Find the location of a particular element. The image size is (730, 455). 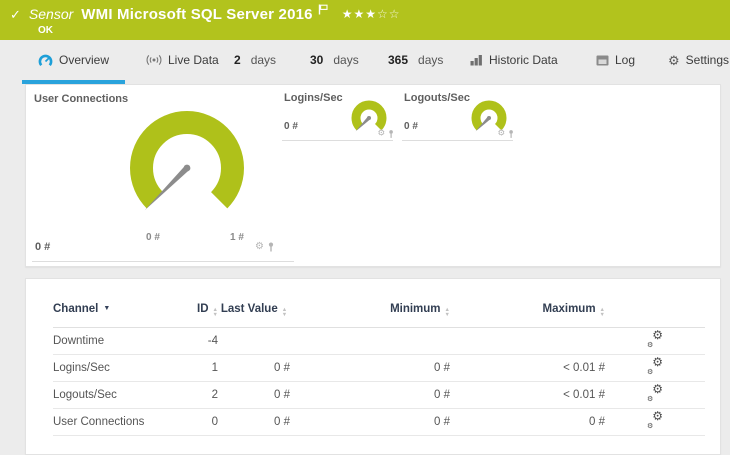

channel-maximum: 0 # is located at coordinates (527, 422).